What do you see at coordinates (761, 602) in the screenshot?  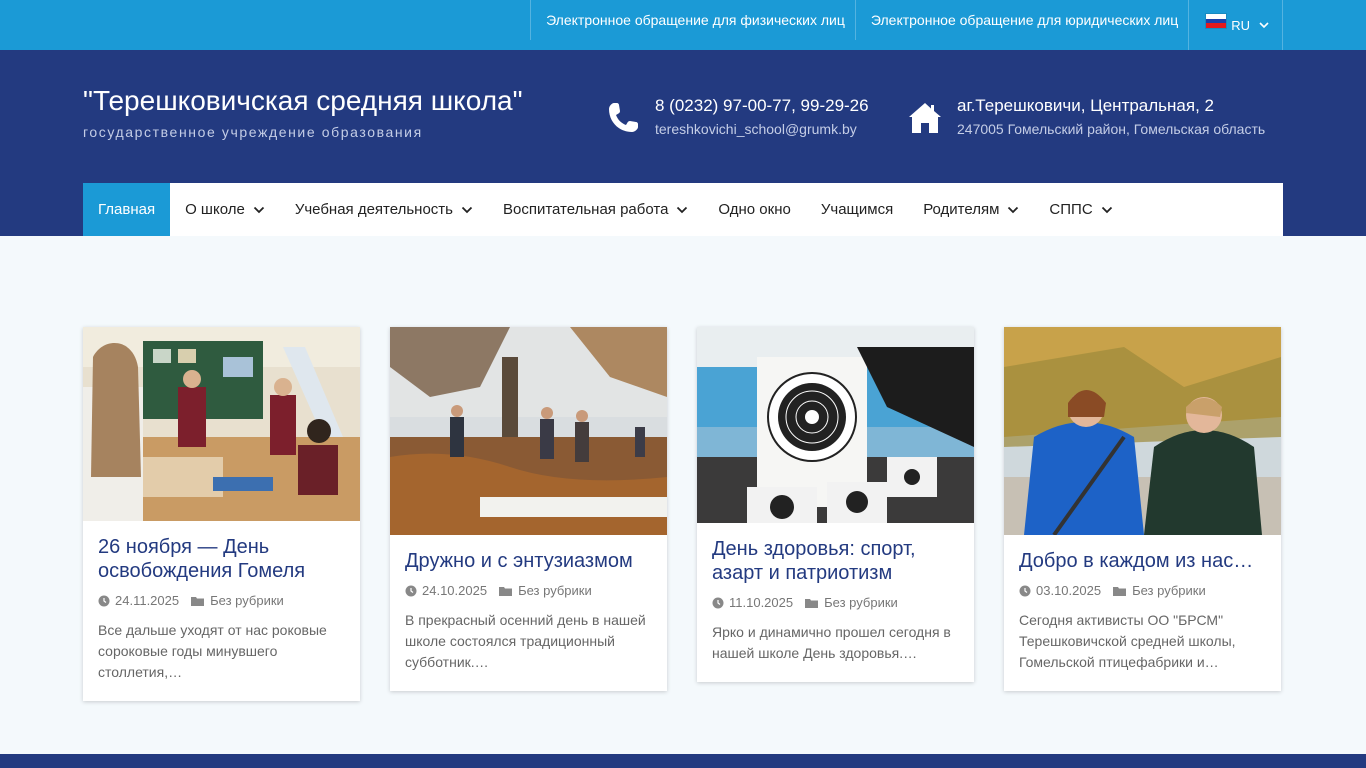 I see `post-date: 11.10.2025` at bounding box center [761, 602].